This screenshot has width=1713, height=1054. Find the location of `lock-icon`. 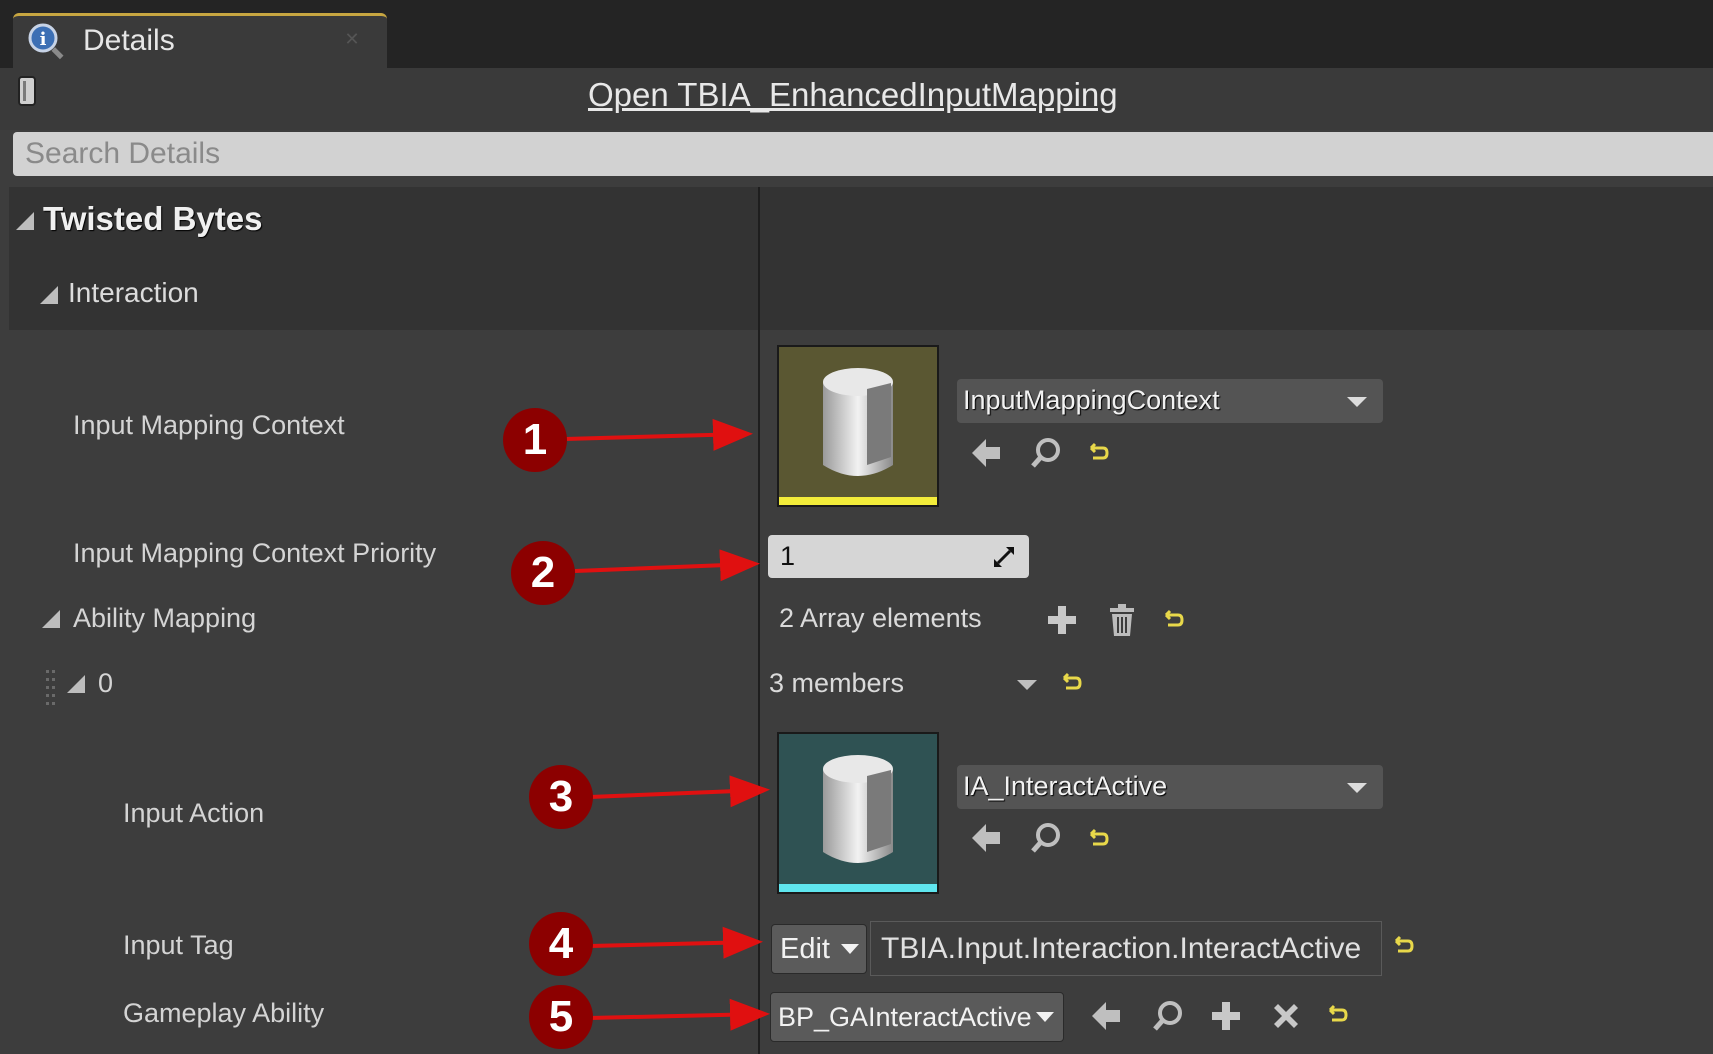

lock-icon is located at coordinates (28, 92).